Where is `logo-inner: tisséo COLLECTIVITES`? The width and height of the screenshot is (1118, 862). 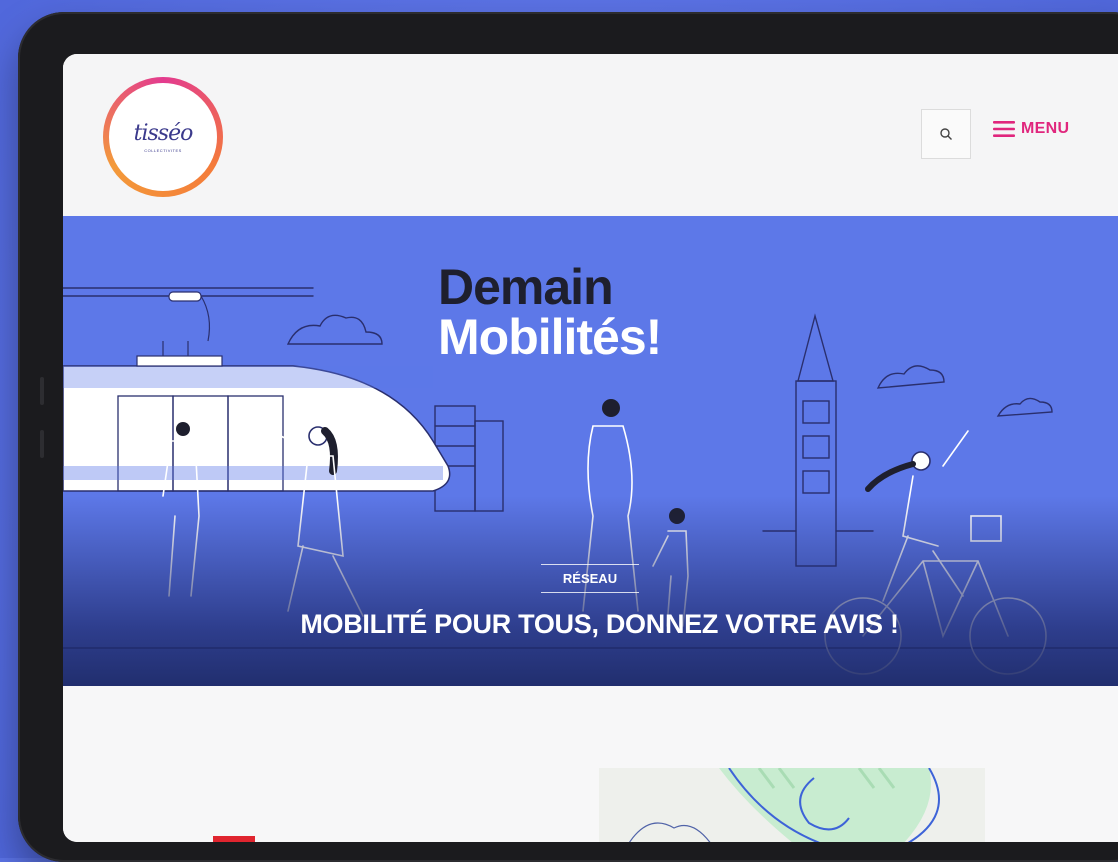
logo-inner: tisséo COLLECTIVITES is located at coordinates (163, 137).